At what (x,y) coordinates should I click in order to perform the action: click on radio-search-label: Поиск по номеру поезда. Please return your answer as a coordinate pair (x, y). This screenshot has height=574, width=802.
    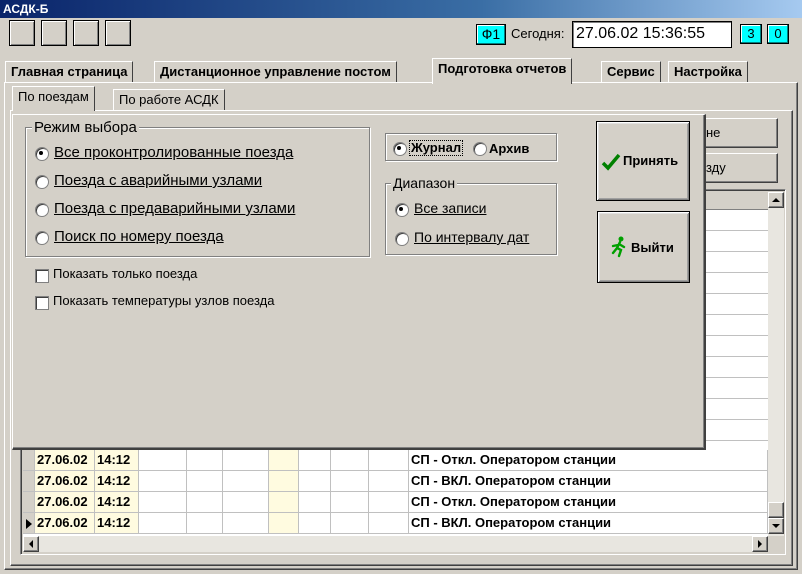
    Looking at the image, I should click on (139, 236).